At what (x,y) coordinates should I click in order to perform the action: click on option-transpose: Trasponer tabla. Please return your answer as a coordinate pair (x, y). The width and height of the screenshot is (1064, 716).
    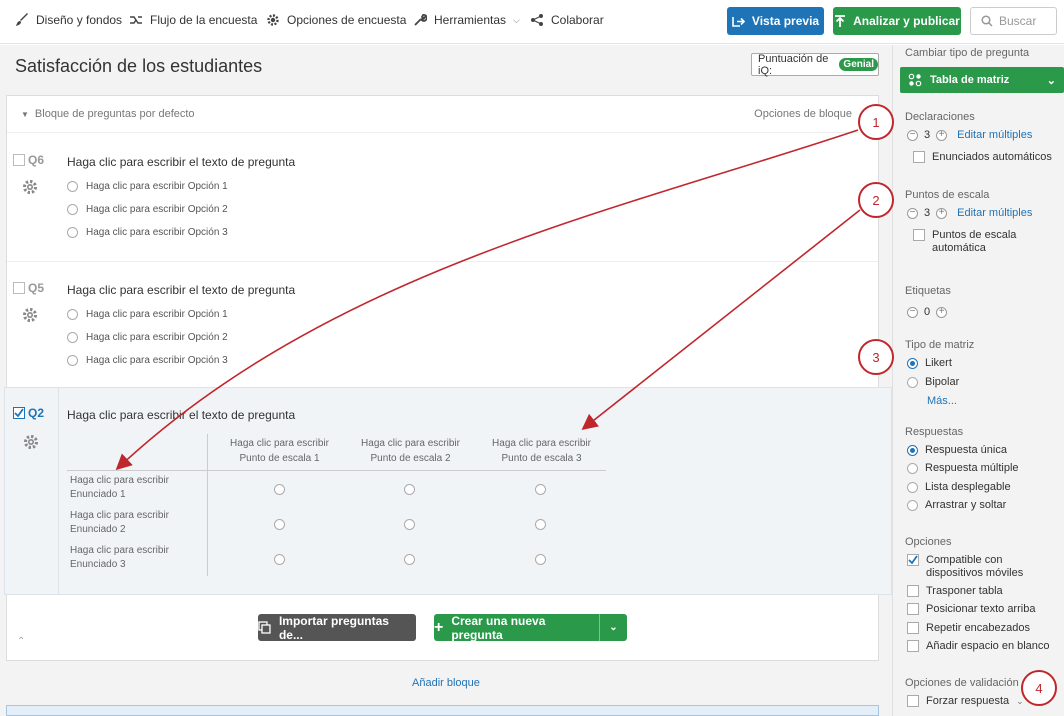
    Looking at the image, I should click on (955, 591).